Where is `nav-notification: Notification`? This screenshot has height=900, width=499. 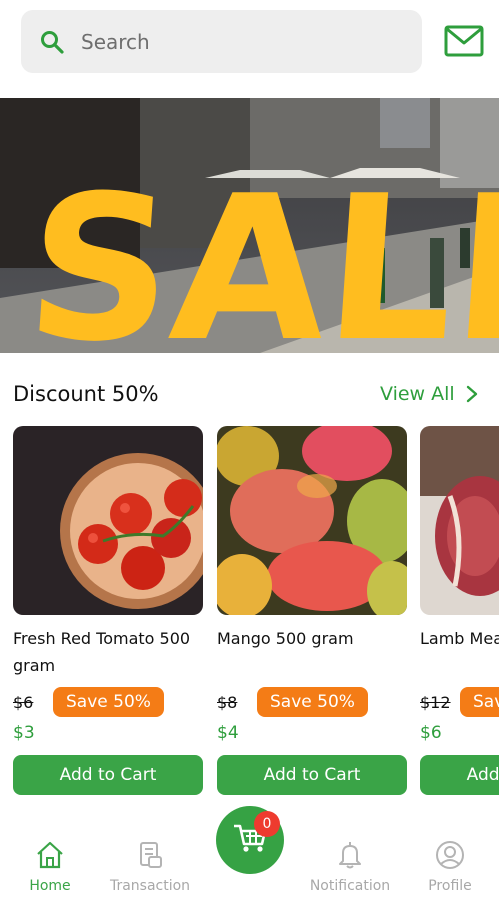
nav-notification: Notification is located at coordinates (350, 867).